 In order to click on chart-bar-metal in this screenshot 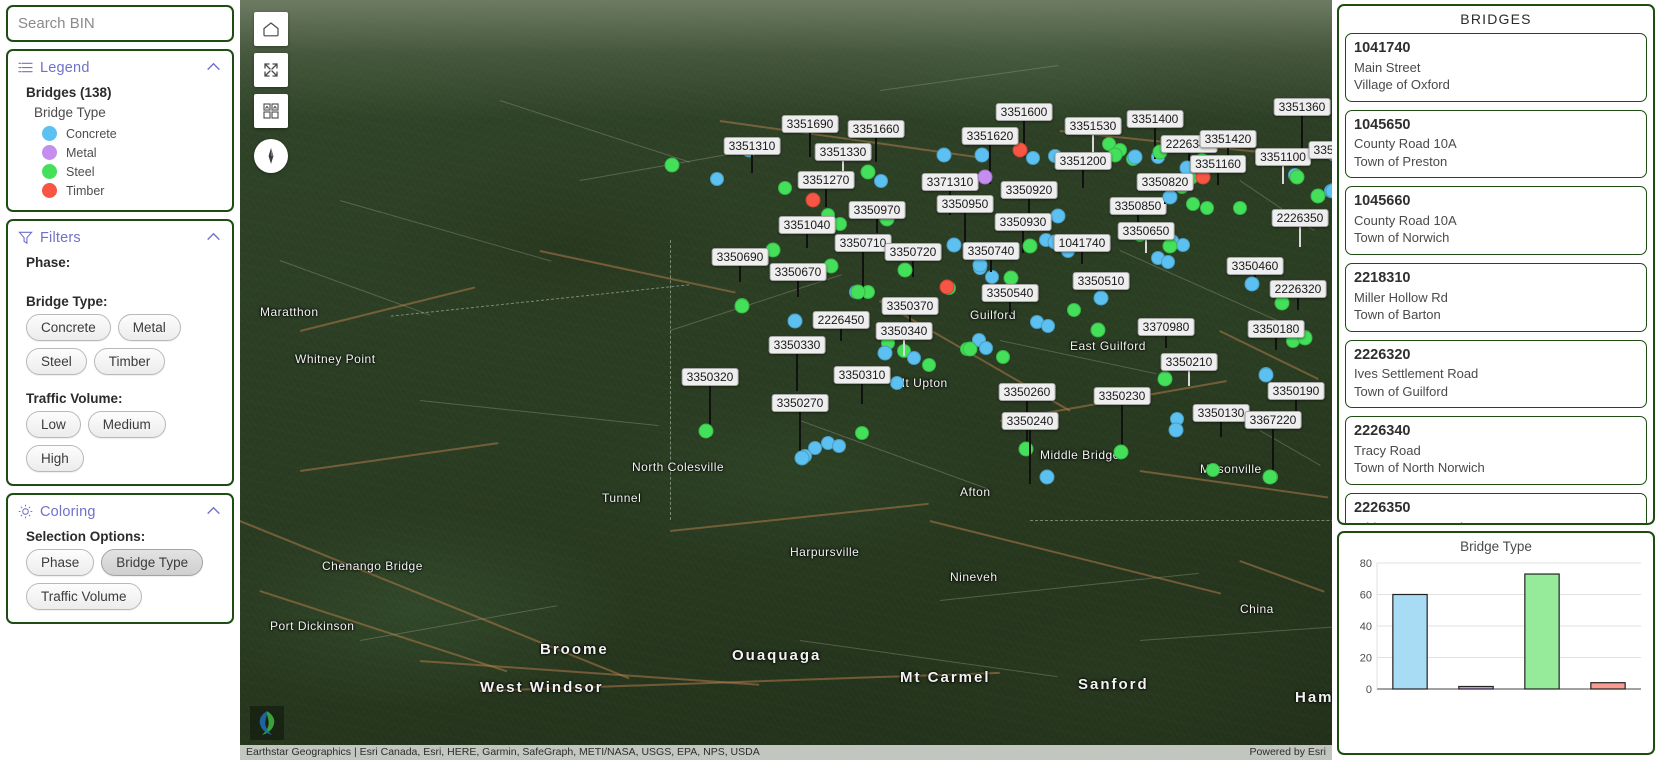, I will do `click(1476, 687)`.